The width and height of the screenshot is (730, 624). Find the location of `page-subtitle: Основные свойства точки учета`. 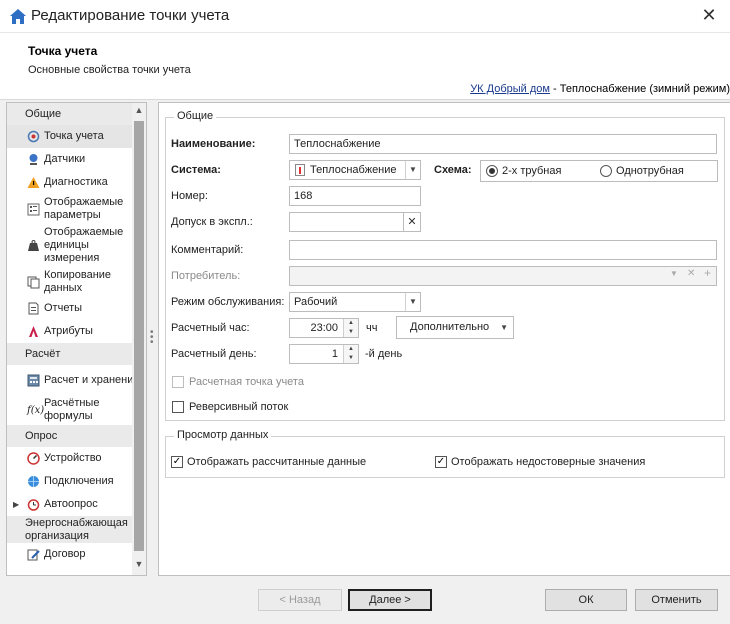

page-subtitle: Основные свойства точки учета is located at coordinates (109, 70).